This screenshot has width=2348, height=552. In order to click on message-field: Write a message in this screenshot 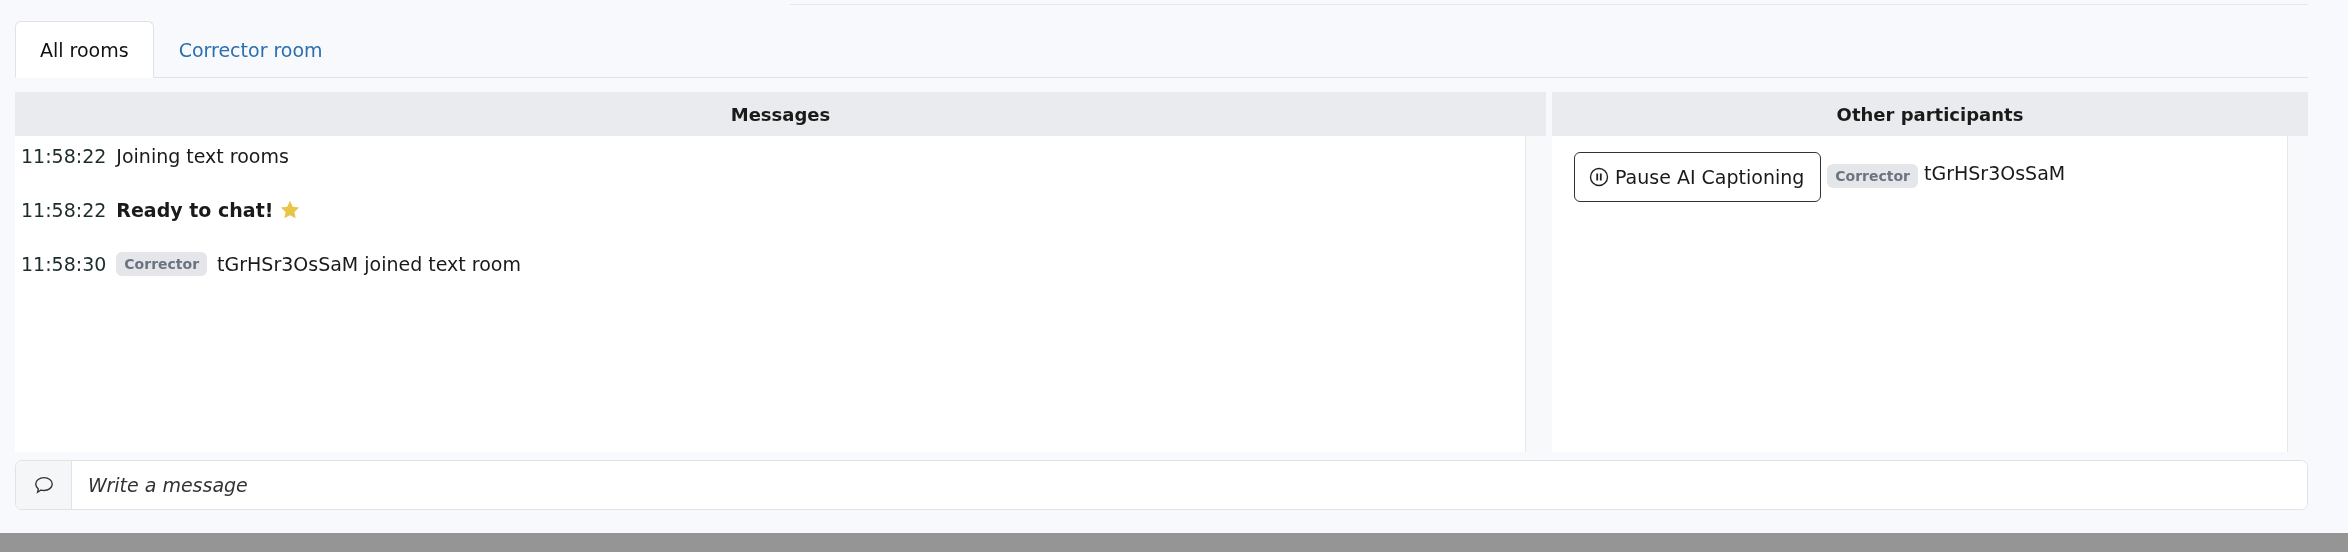, I will do `click(1161, 485)`.